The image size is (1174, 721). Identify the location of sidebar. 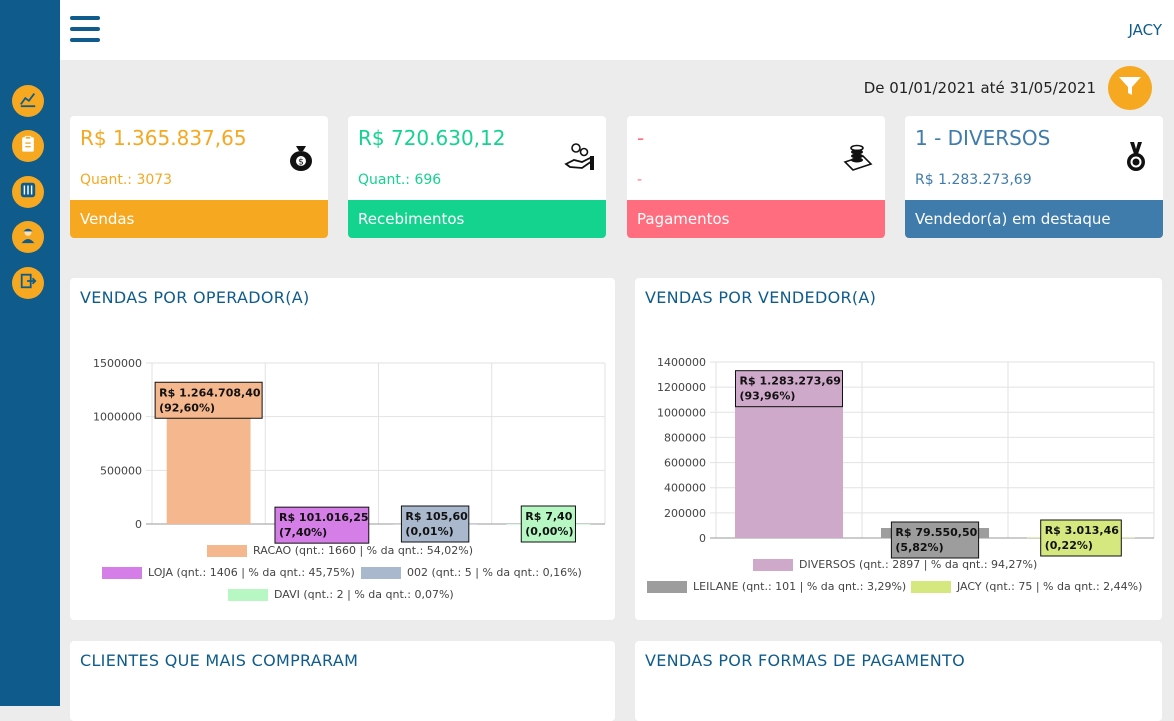
(30, 353).